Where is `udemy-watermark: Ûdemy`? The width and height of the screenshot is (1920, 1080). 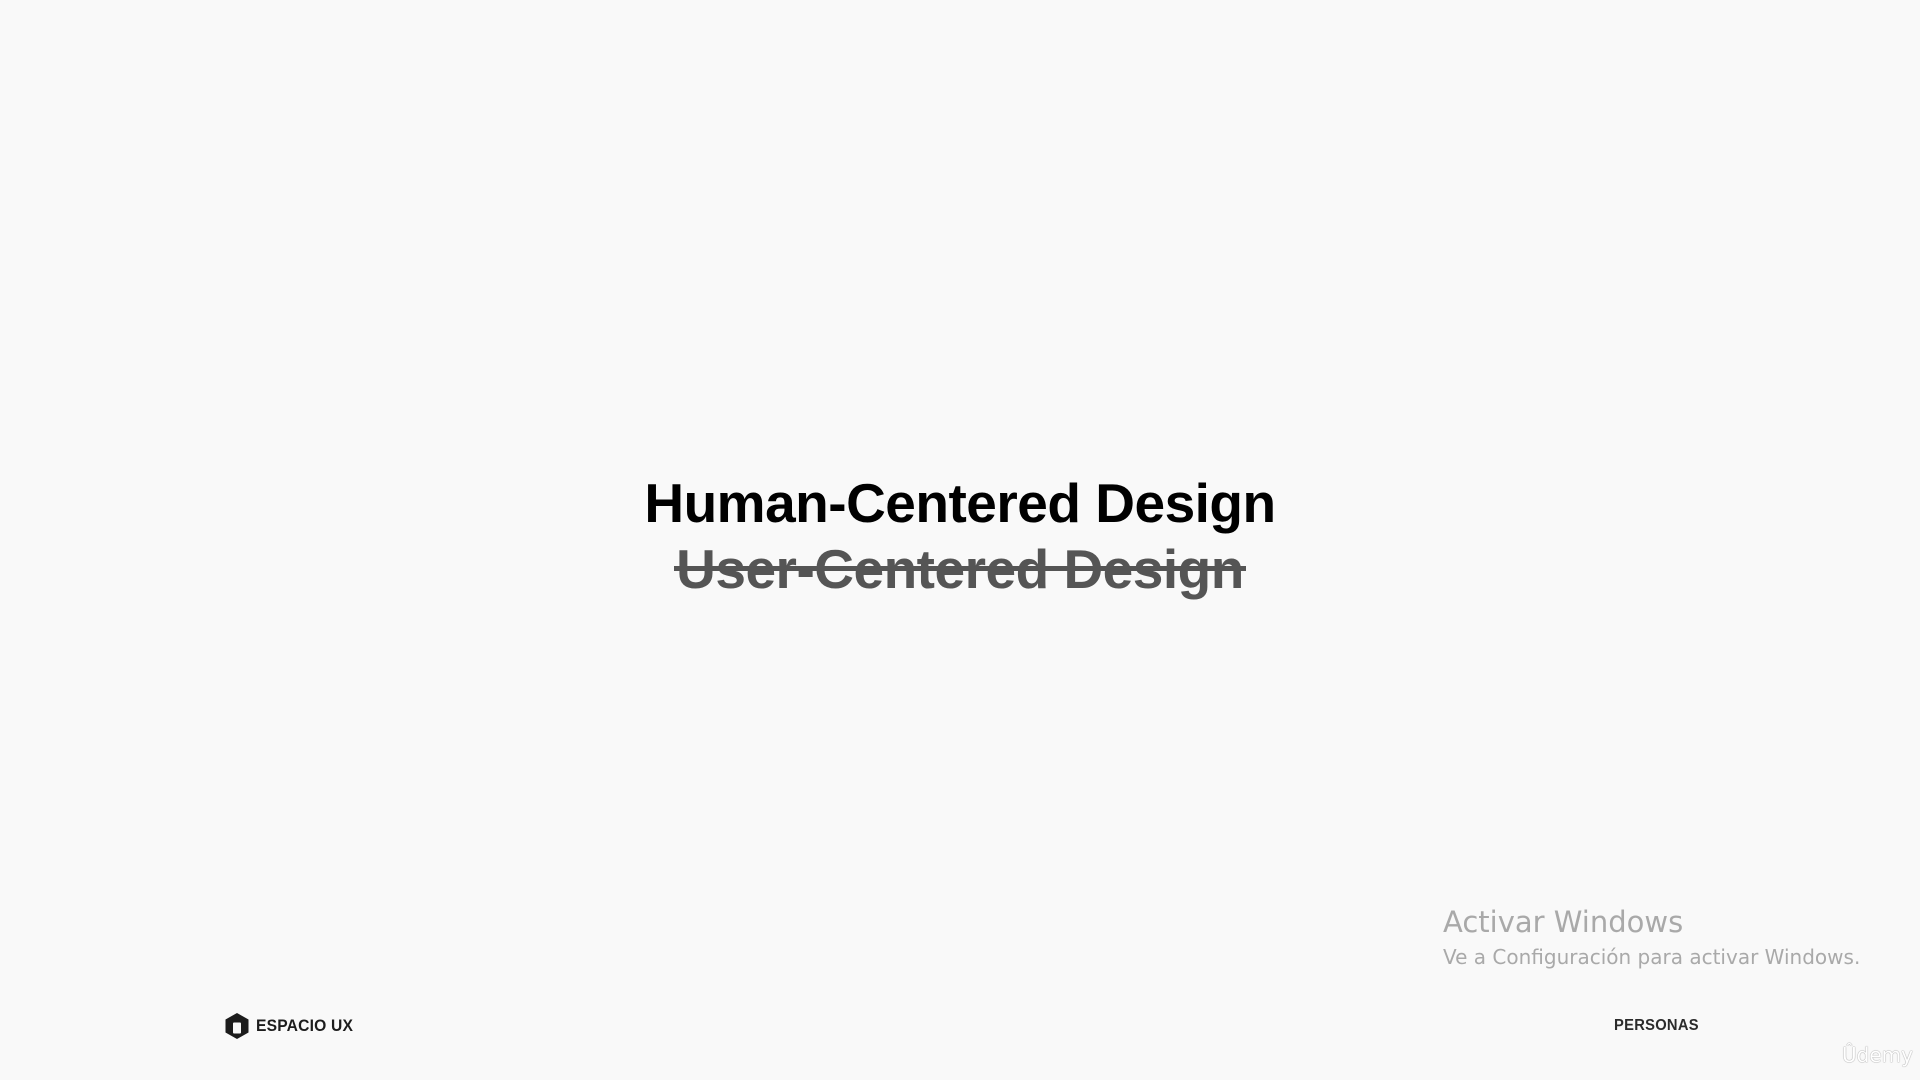 udemy-watermark: Ûdemy is located at coordinates (1877, 1055).